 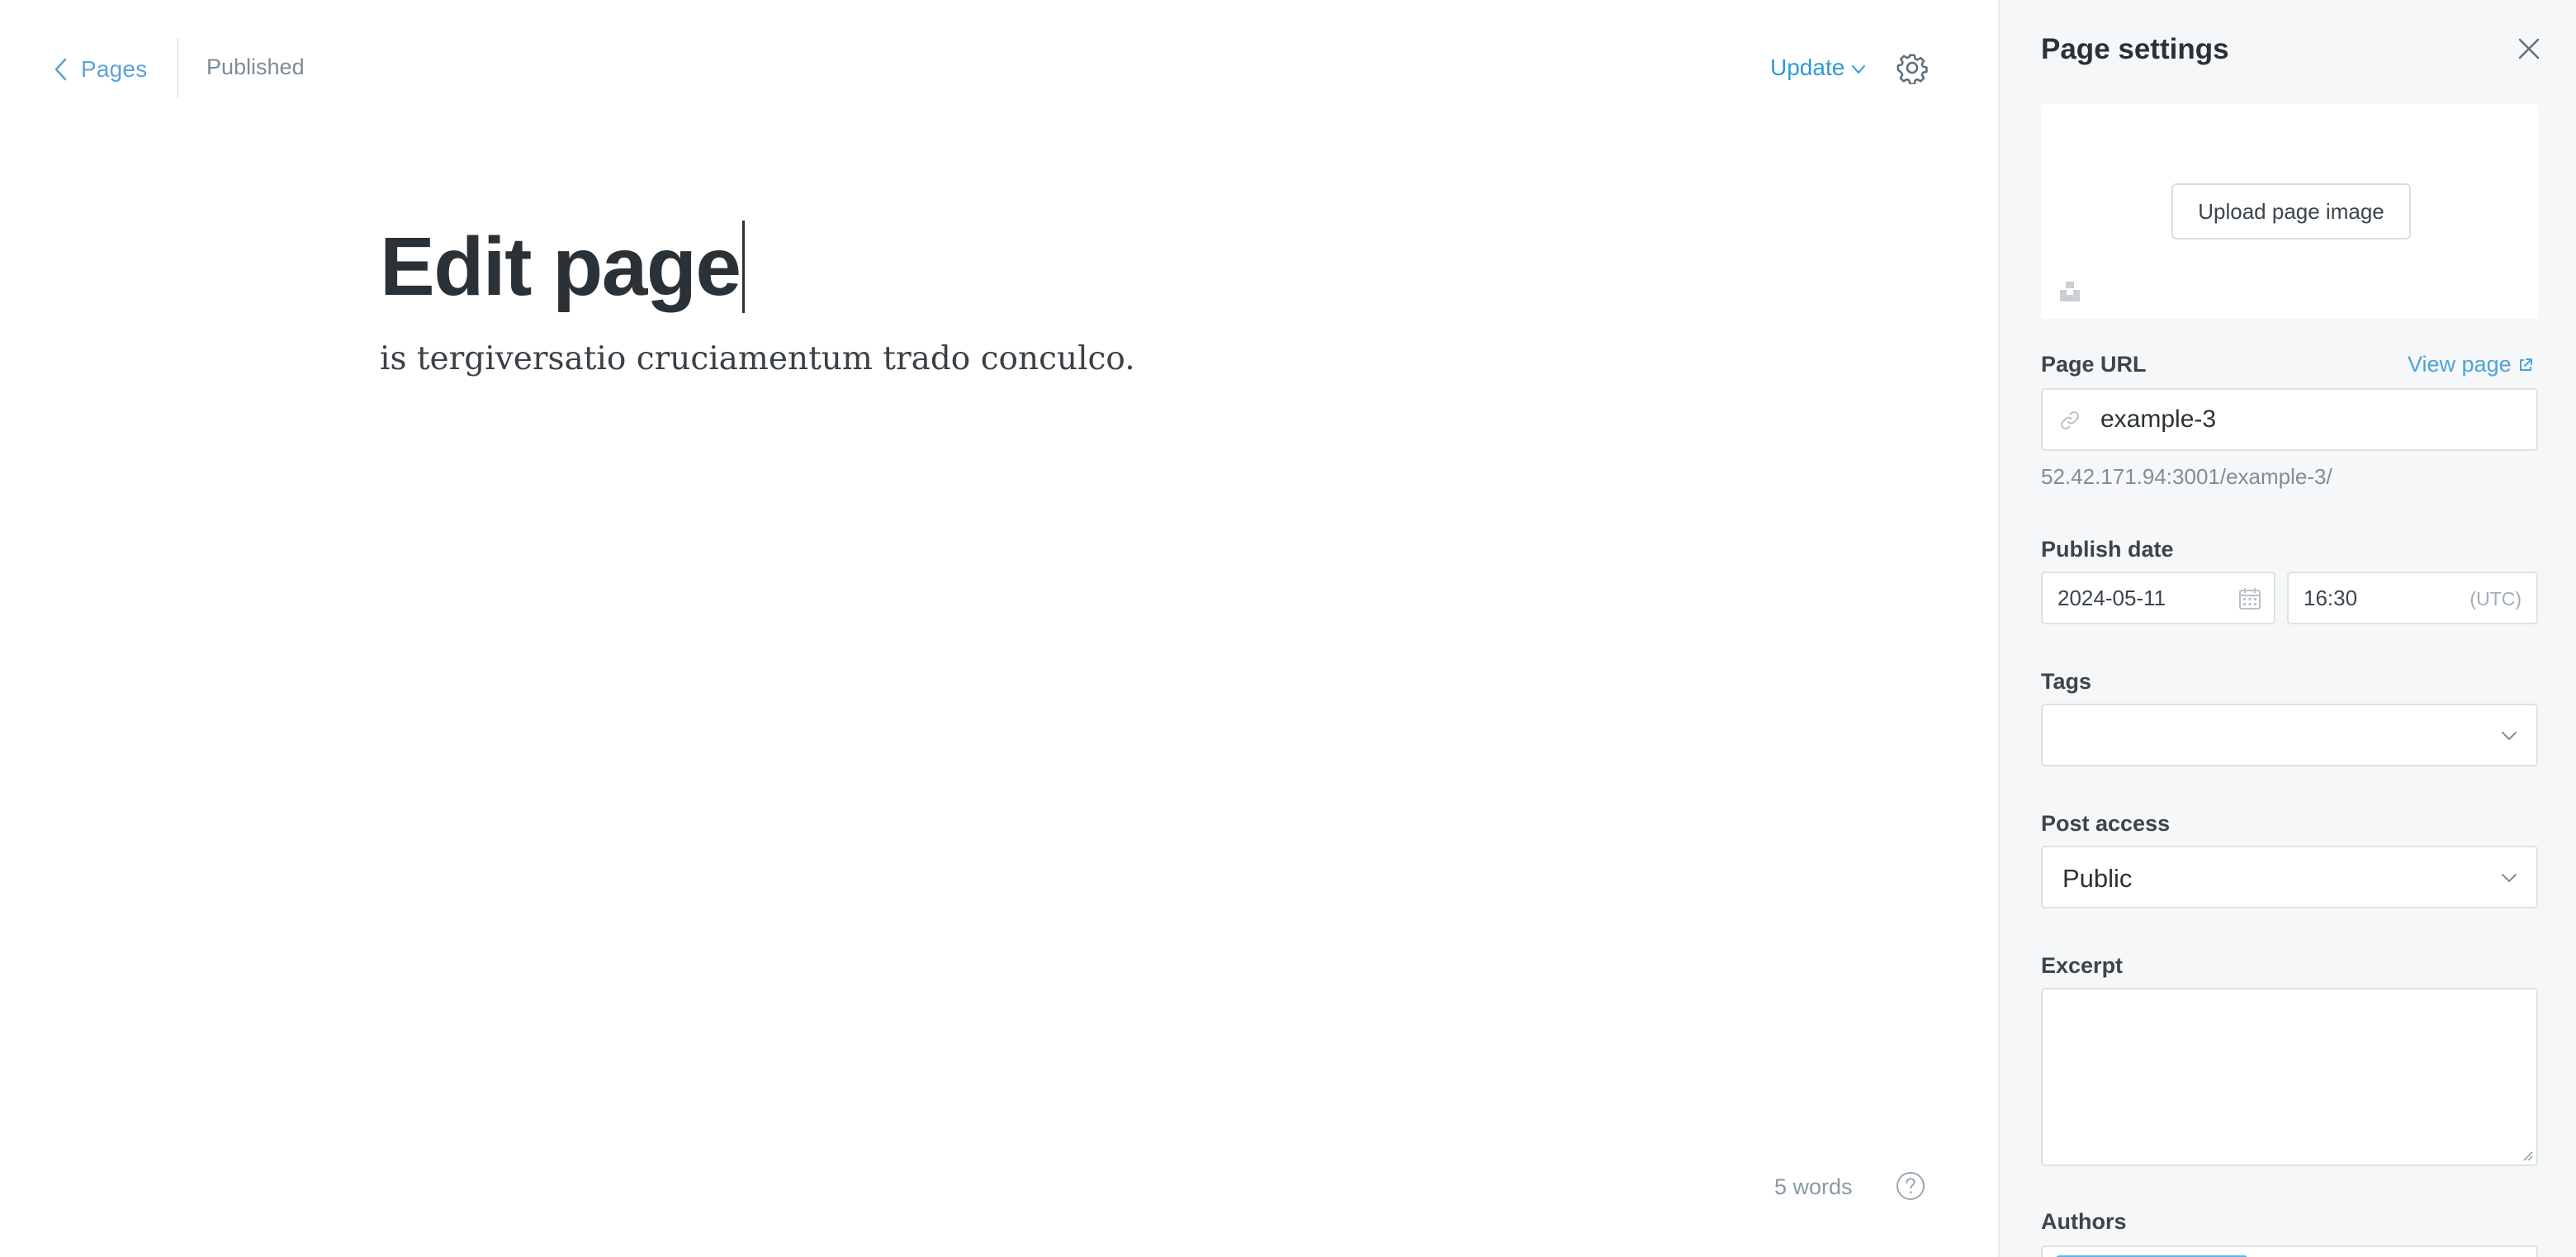 I want to click on page-url-input, so click(x=2311, y=420).